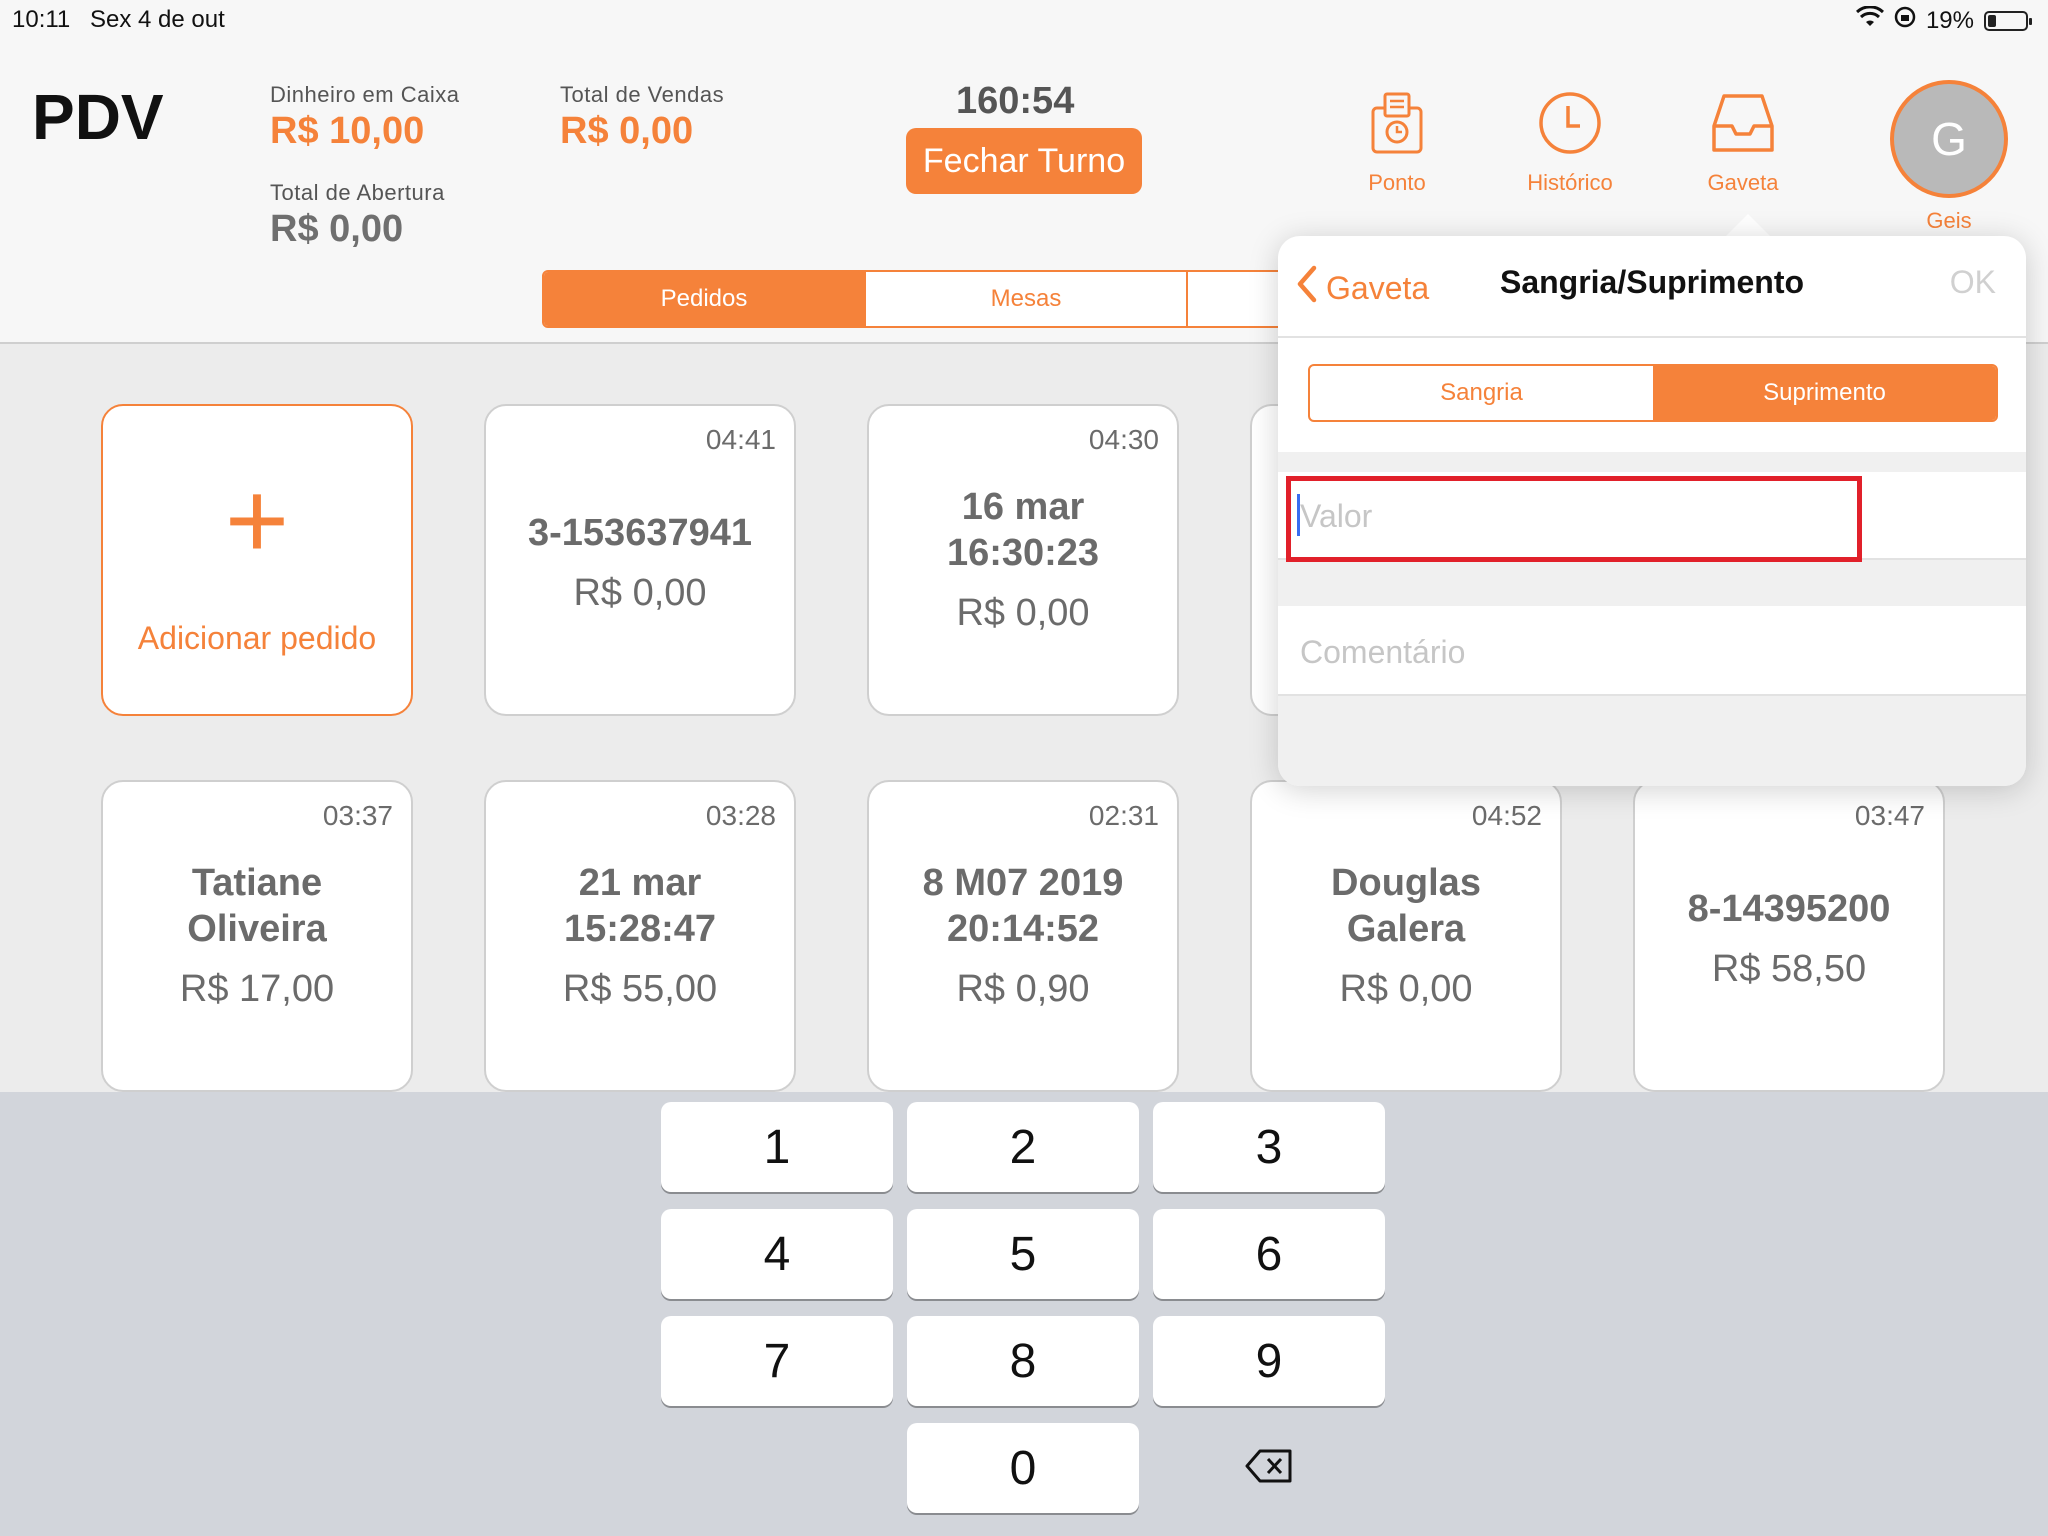 This screenshot has height=1536, width=2048. What do you see at coordinates (1397, 182) in the screenshot?
I see `ponto-label: Ponto` at bounding box center [1397, 182].